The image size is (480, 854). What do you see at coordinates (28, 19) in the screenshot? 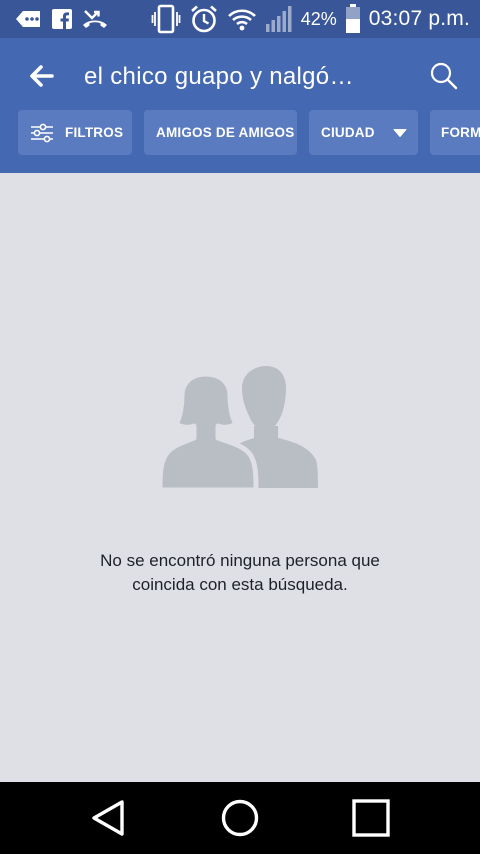
I see `messages-icon` at bounding box center [28, 19].